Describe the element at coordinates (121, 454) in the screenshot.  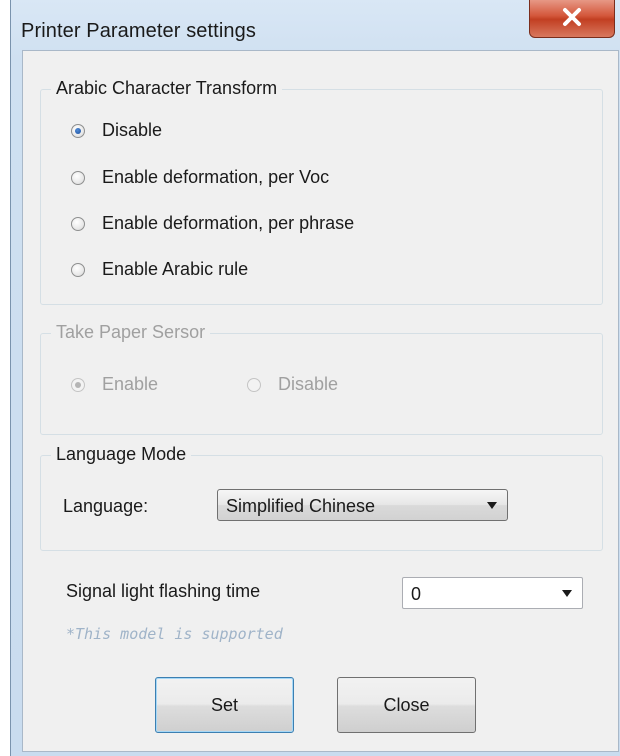
I see `language-mode-title: Language Mode` at that location.